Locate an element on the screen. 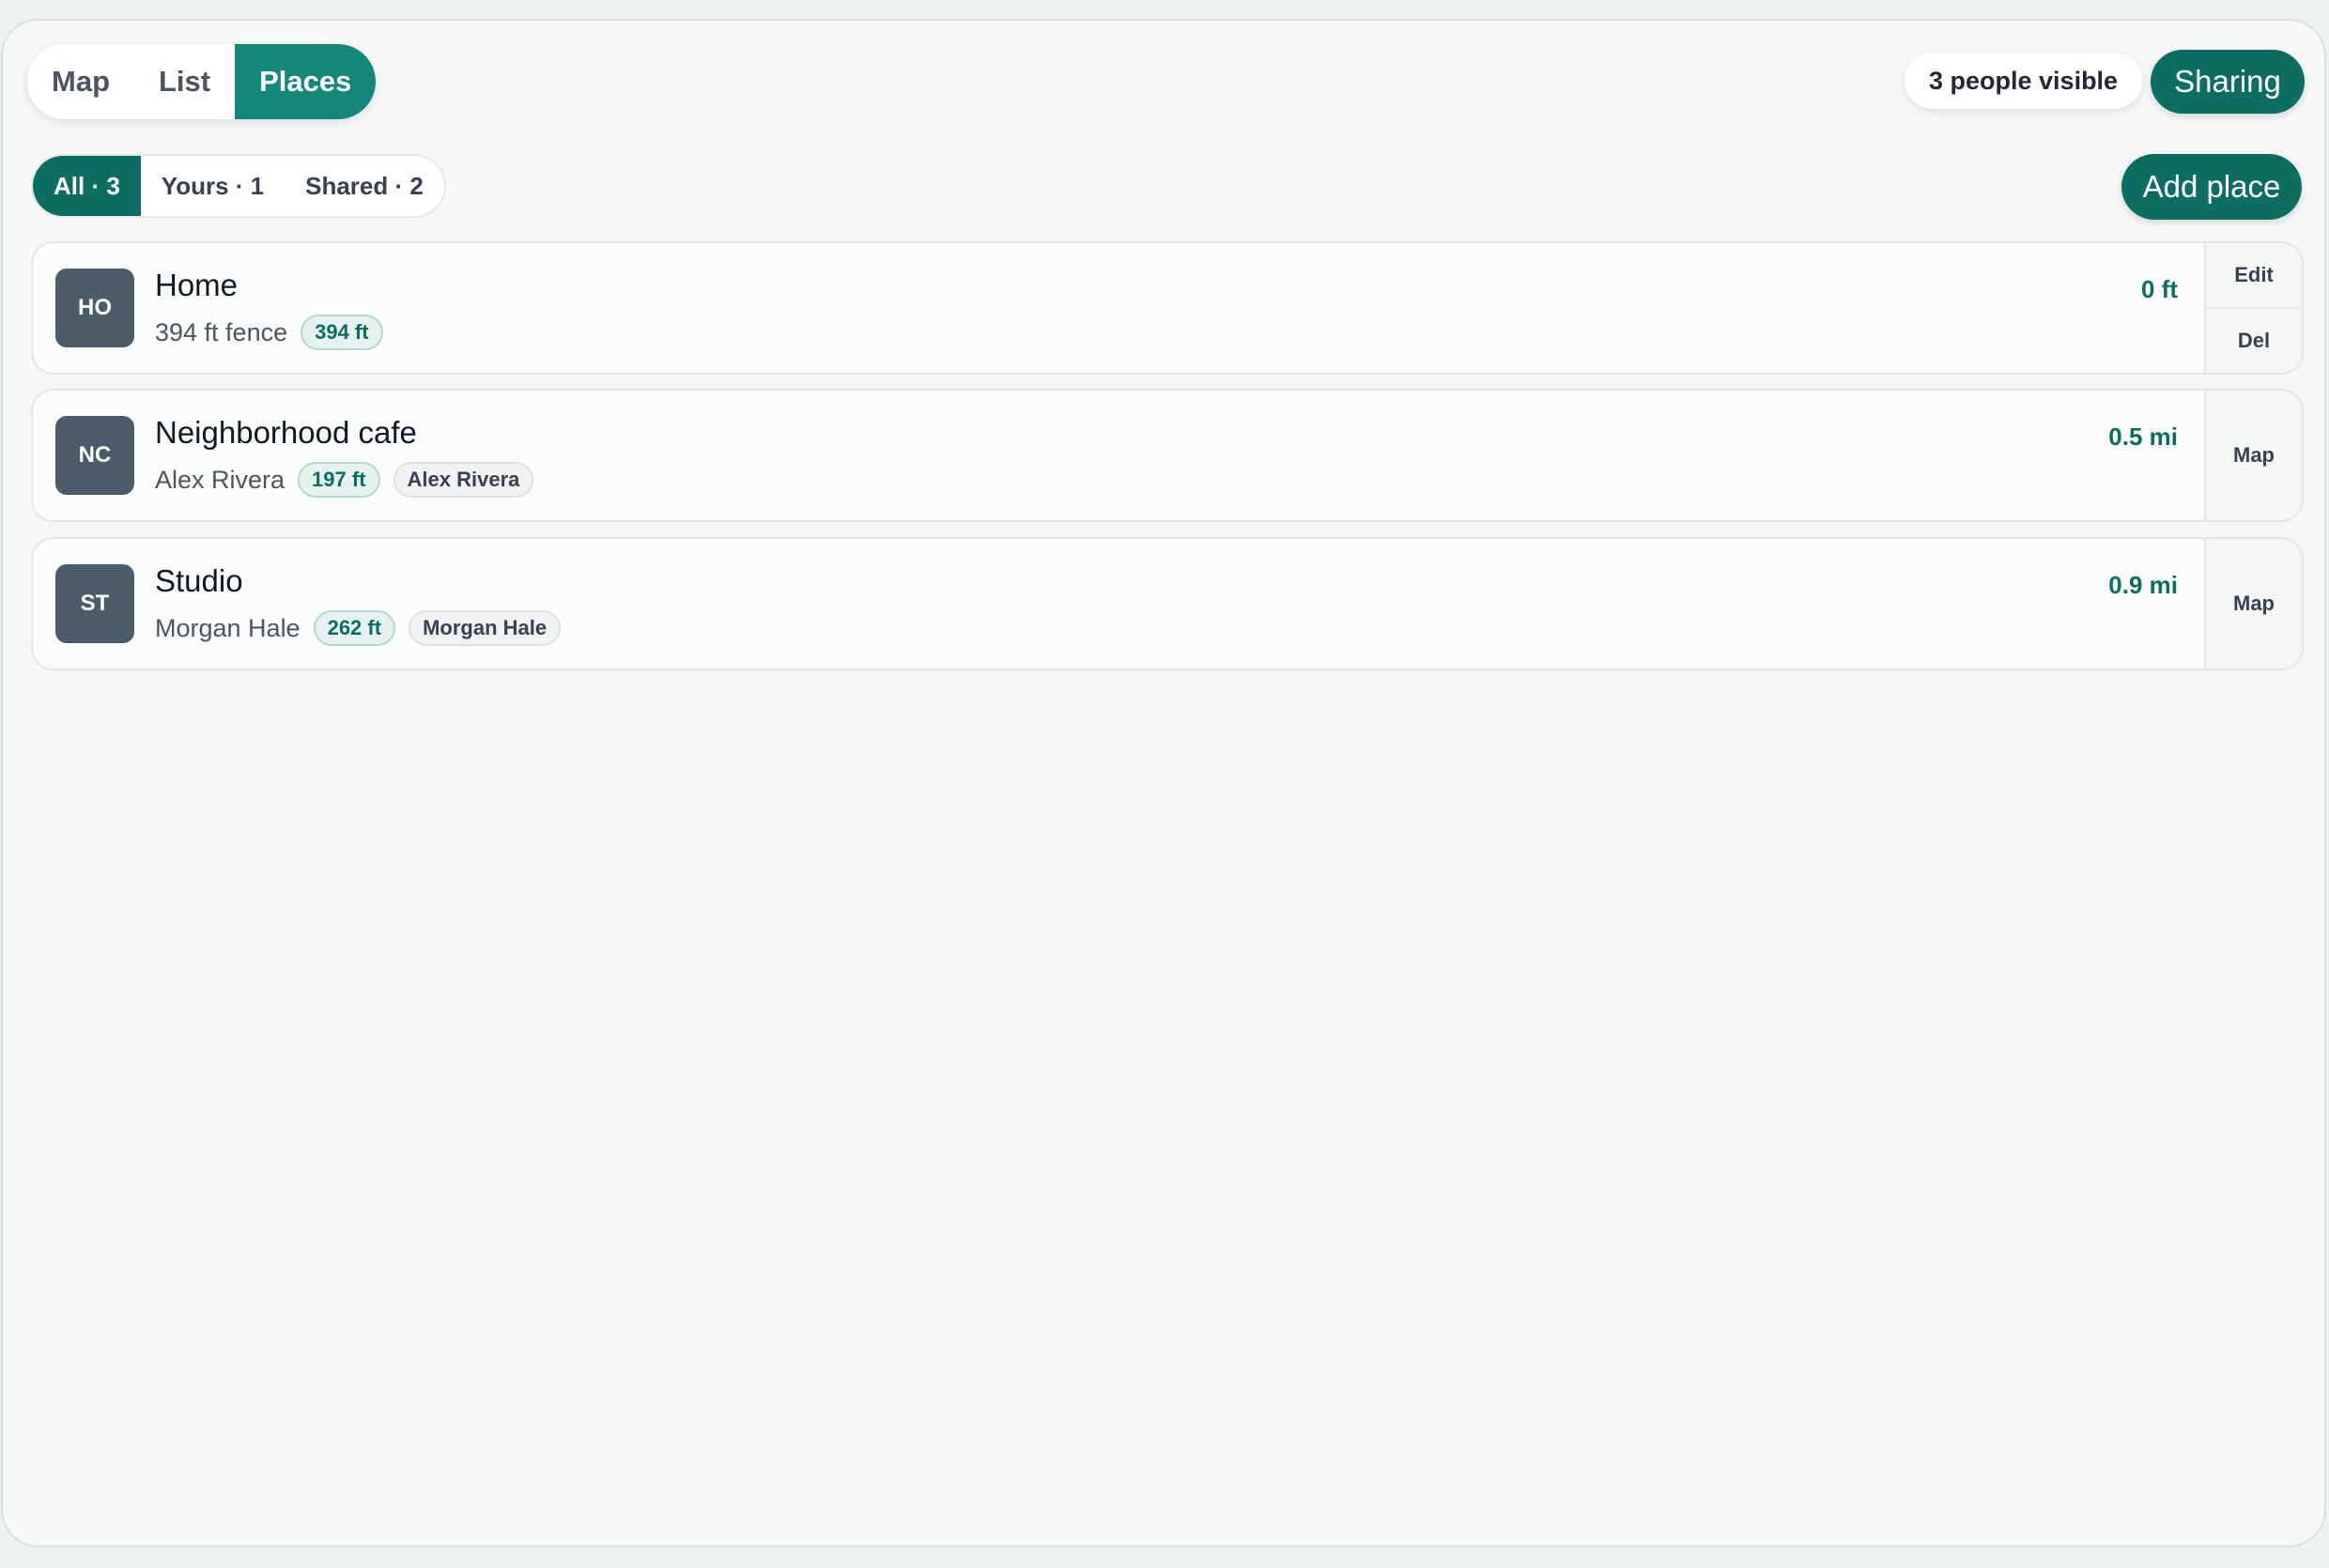  view-switcher: Map List Places is located at coordinates (202, 82).